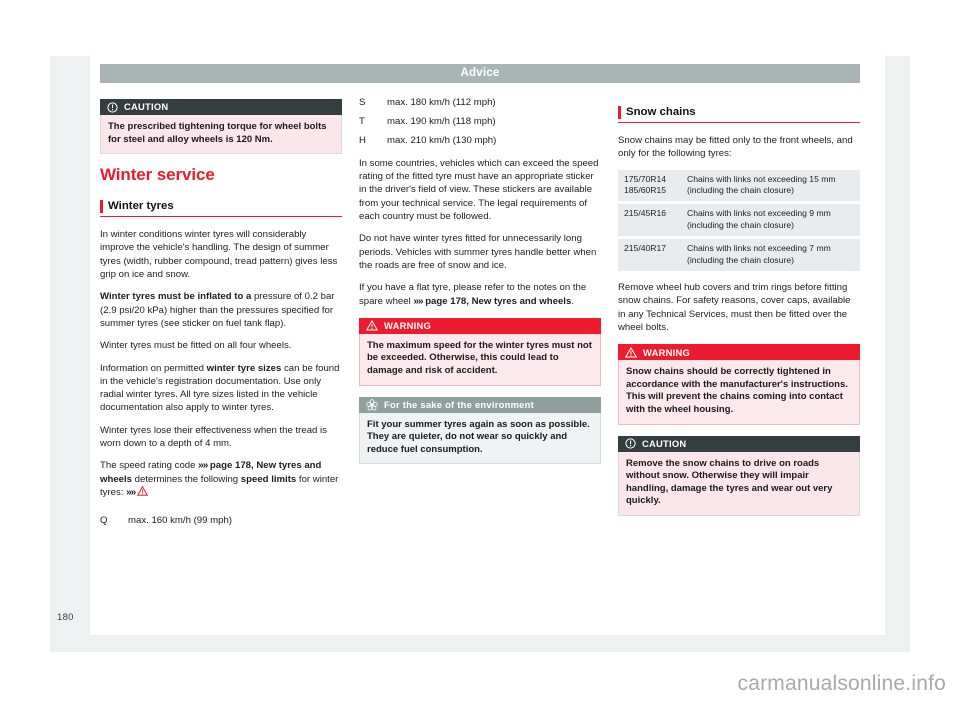 The width and height of the screenshot is (960, 708). I want to click on speed-rating-row-q: Q max. 160 km/h (99 mph), so click(221, 520).